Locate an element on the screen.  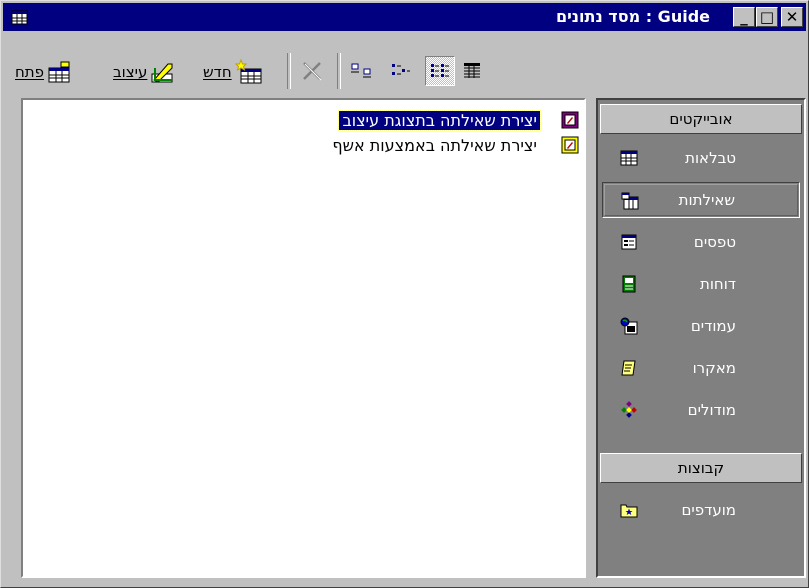
objects-header-button: אובייקטים is located at coordinates (701, 119).